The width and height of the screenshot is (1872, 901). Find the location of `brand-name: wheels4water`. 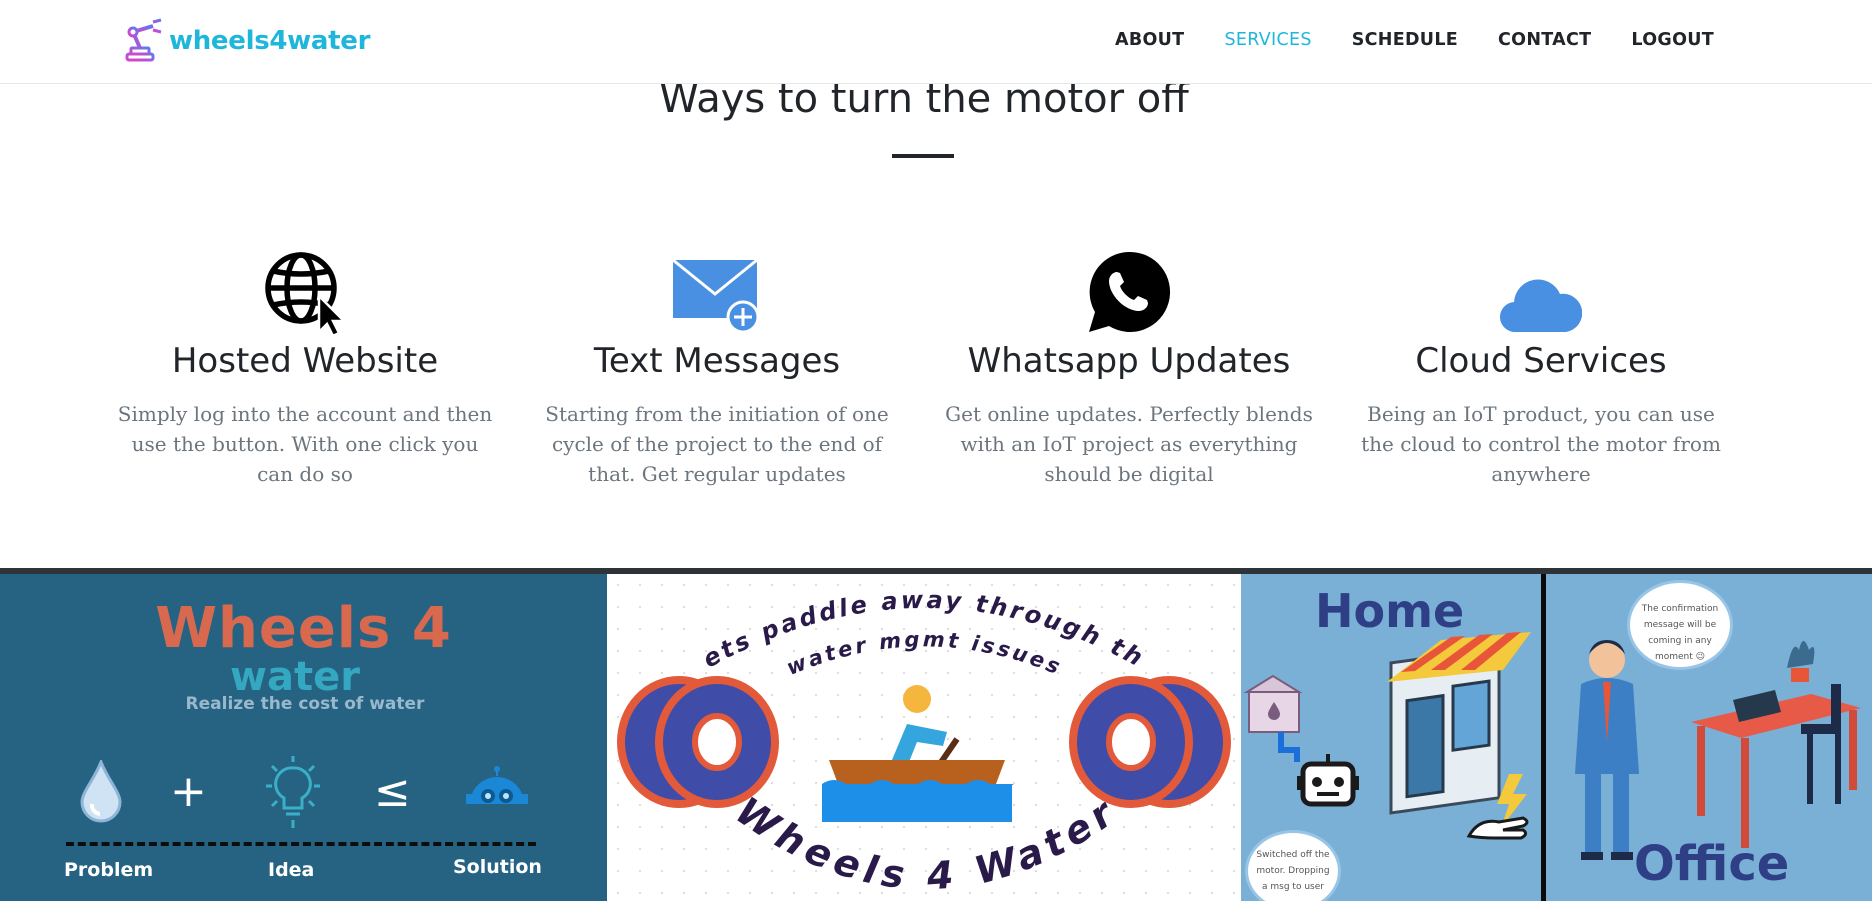

brand-name: wheels4water is located at coordinates (270, 41).